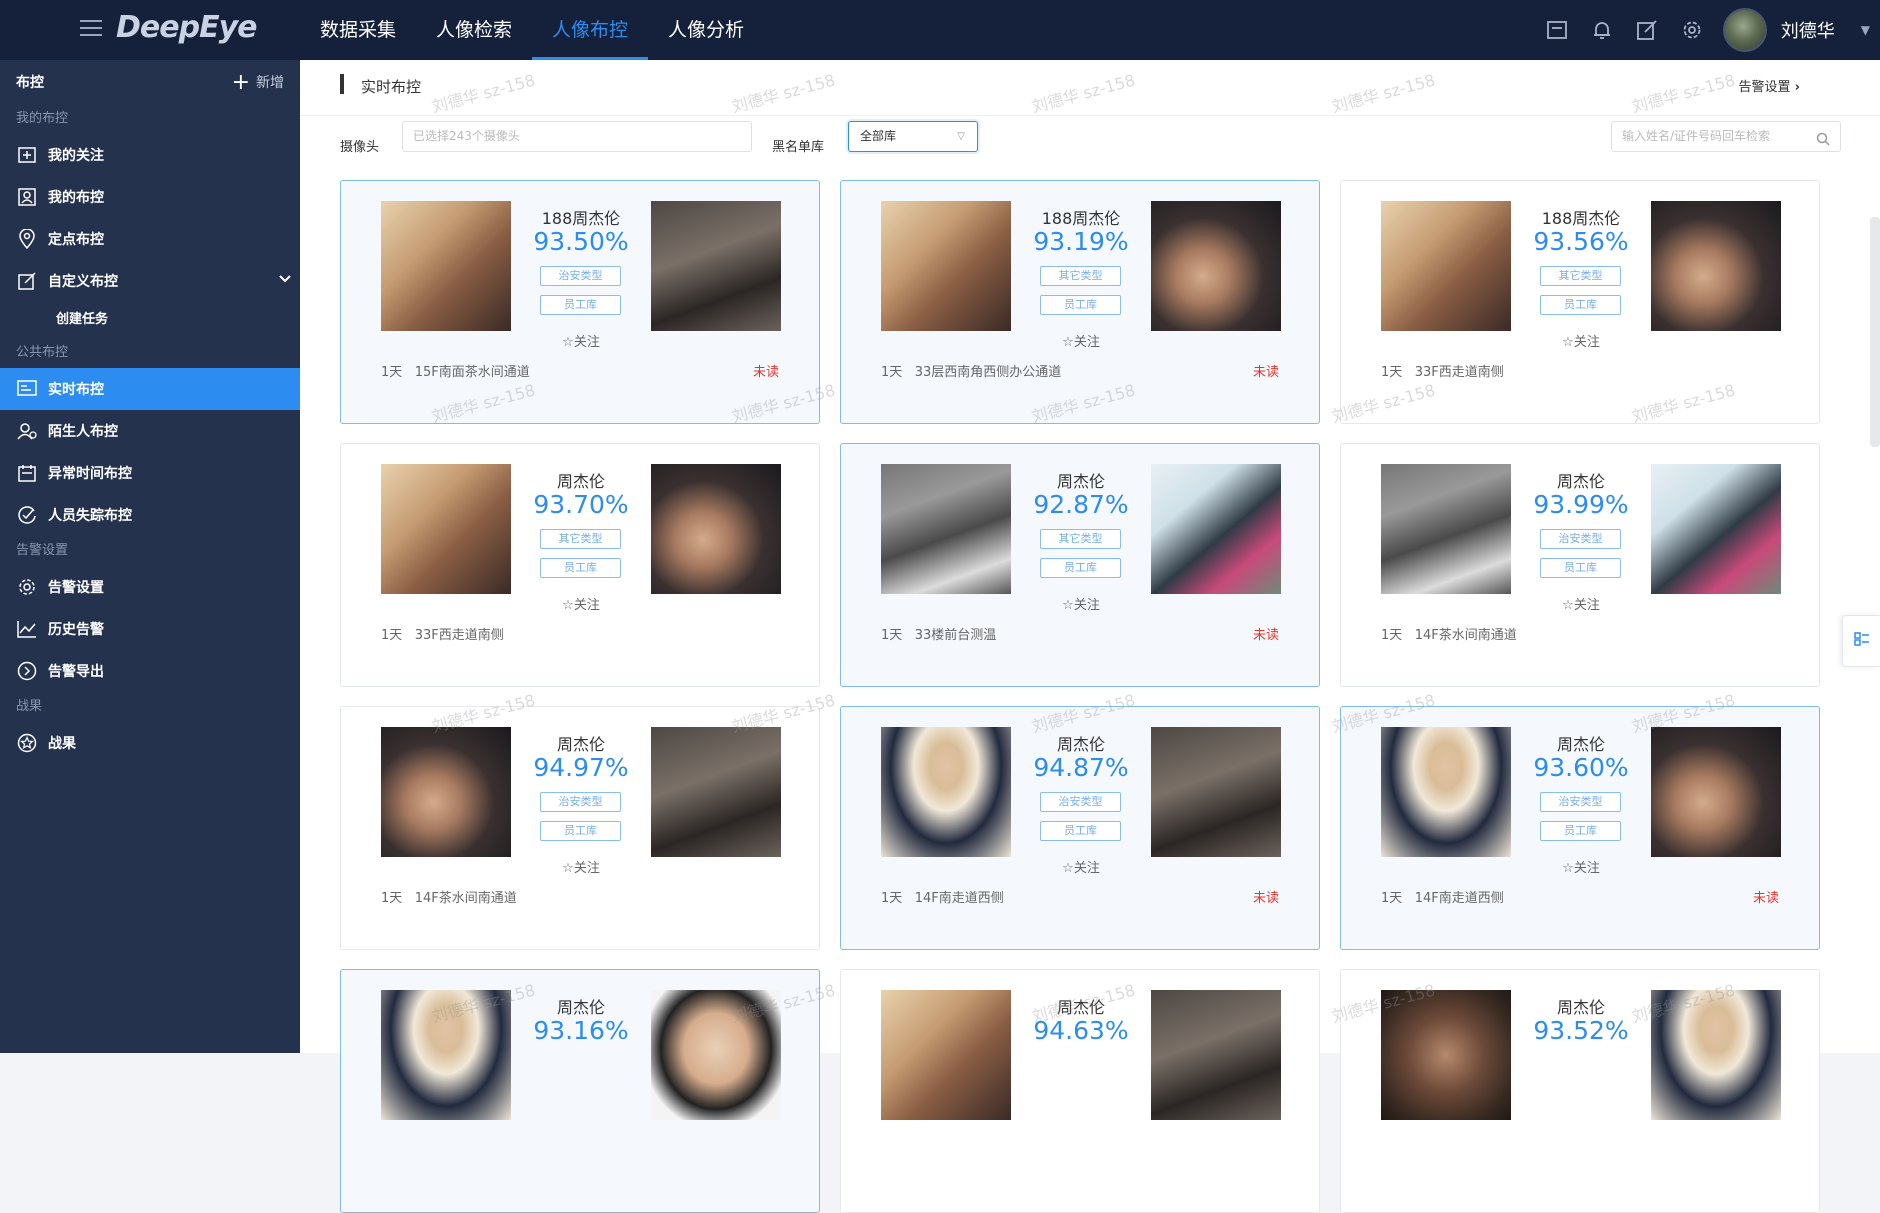  Describe the element at coordinates (150, 473) in the screenshot. I see `sidebar-item-abnormal-time: 异常时间布控` at that location.